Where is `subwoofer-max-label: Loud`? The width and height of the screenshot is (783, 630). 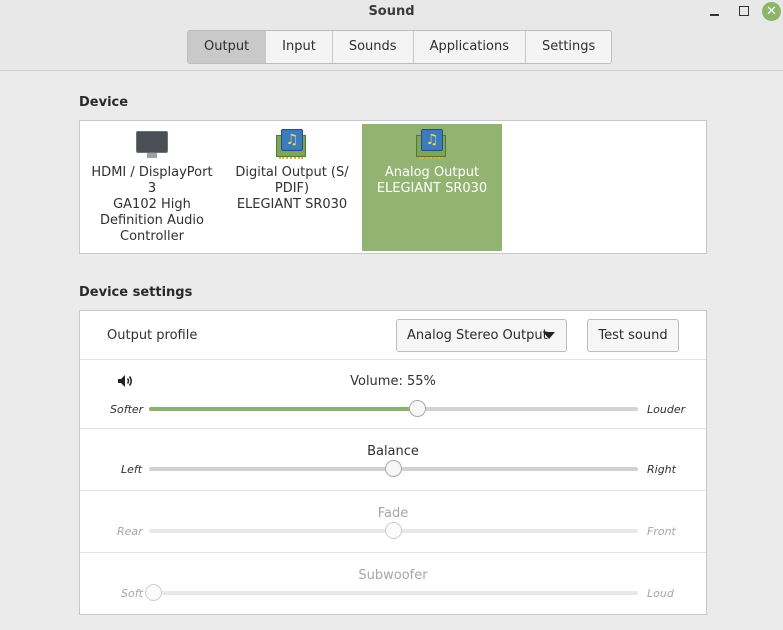
subwoofer-max-label: Loud is located at coordinates (660, 593).